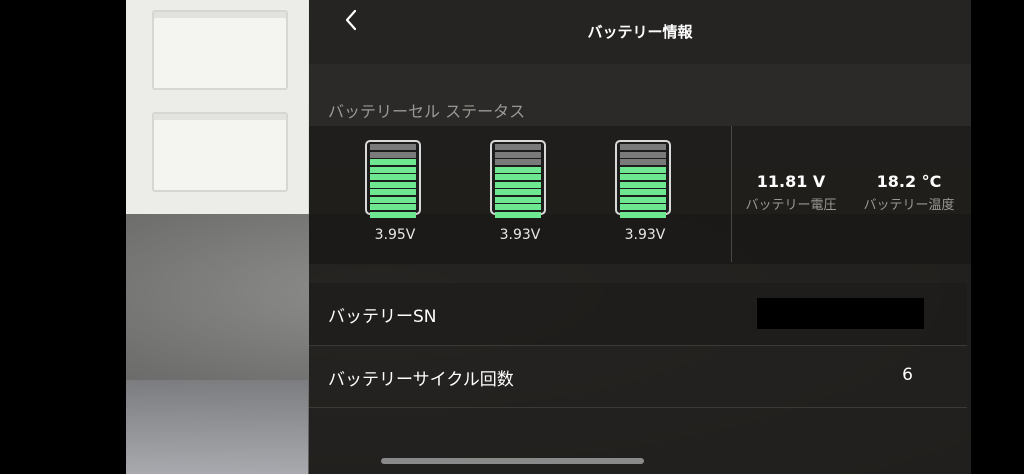 The width and height of the screenshot is (1024, 474). What do you see at coordinates (427, 111) in the screenshot?
I see `cell-status-label: バッテリーセル ステータス` at bounding box center [427, 111].